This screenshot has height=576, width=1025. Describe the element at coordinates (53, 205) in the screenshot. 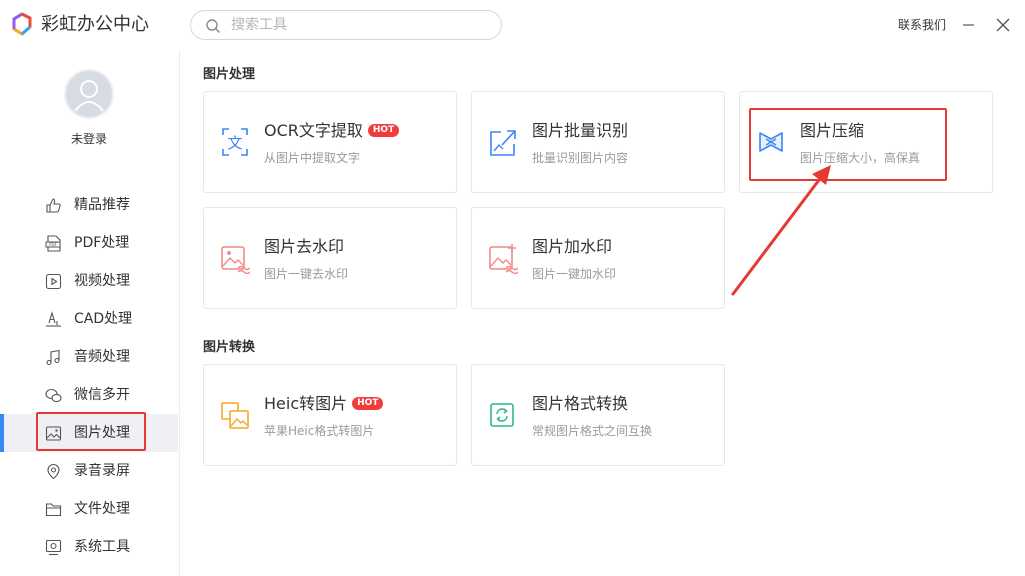

I see `thumbs-up-icon` at that location.